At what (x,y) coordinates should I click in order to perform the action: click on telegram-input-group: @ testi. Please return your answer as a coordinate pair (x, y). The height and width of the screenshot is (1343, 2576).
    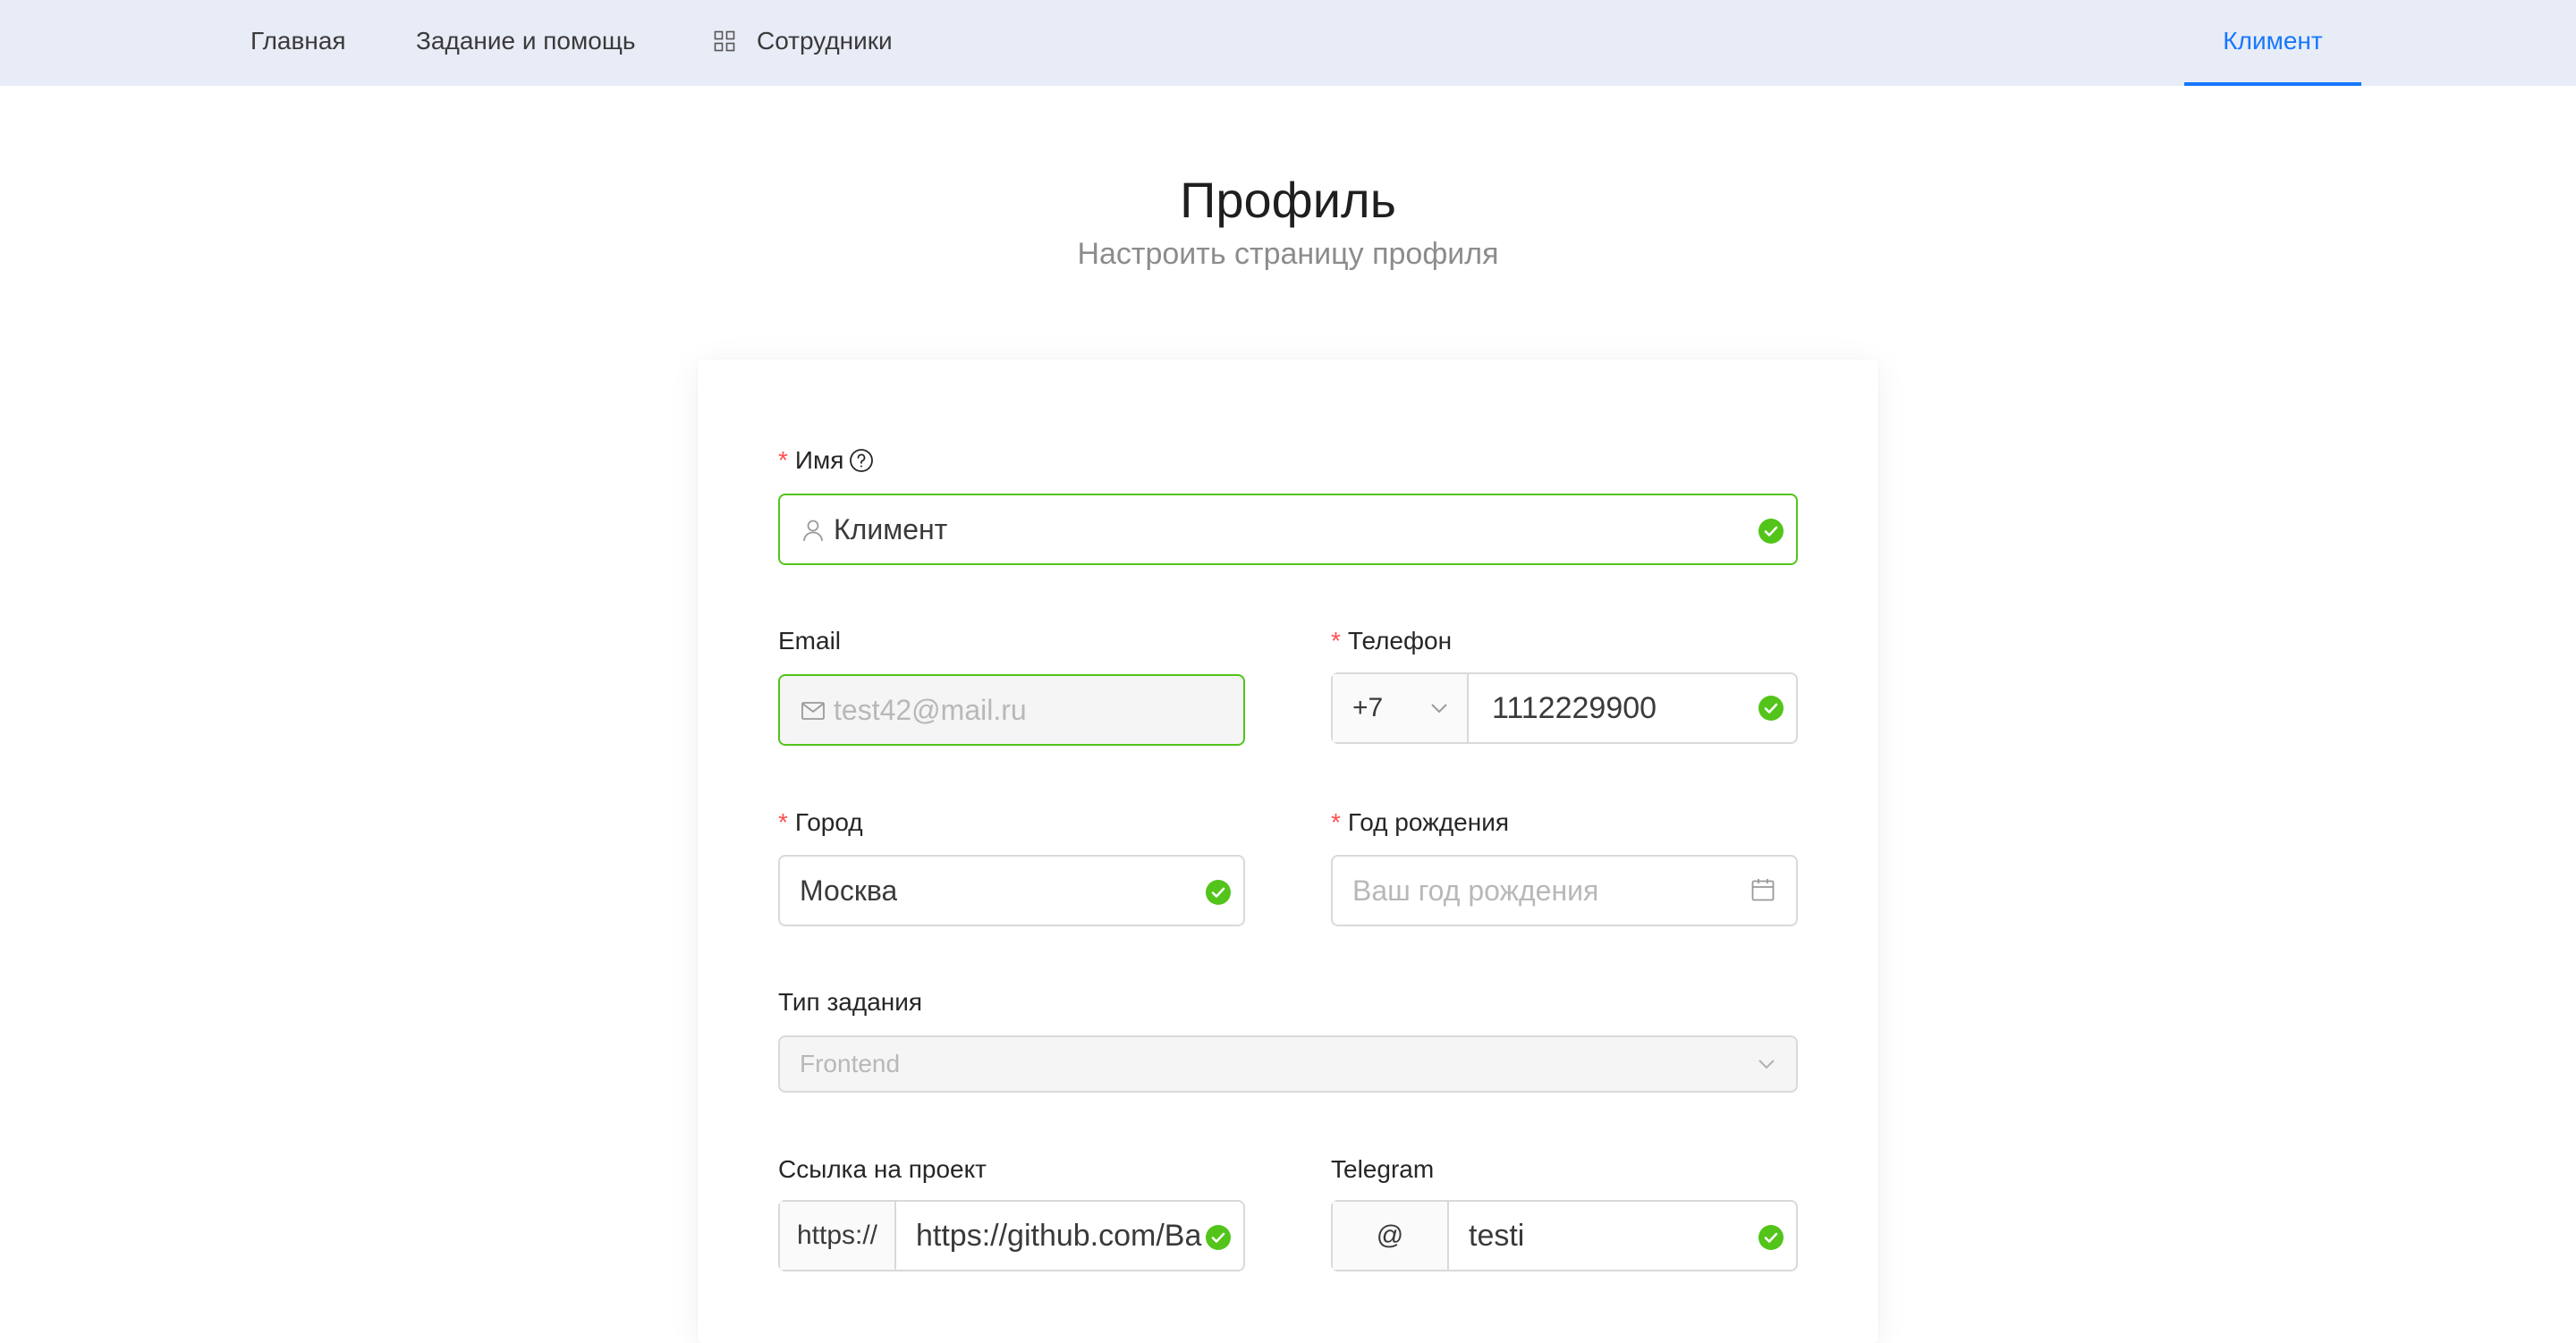
    Looking at the image, I should click on (1564, 1235).